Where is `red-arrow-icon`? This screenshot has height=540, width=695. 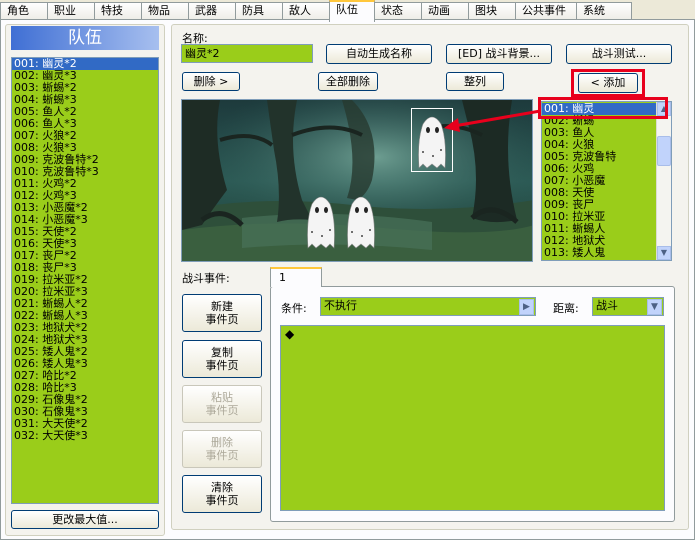
red-arrow-icon is located at coordinates (495, 120).